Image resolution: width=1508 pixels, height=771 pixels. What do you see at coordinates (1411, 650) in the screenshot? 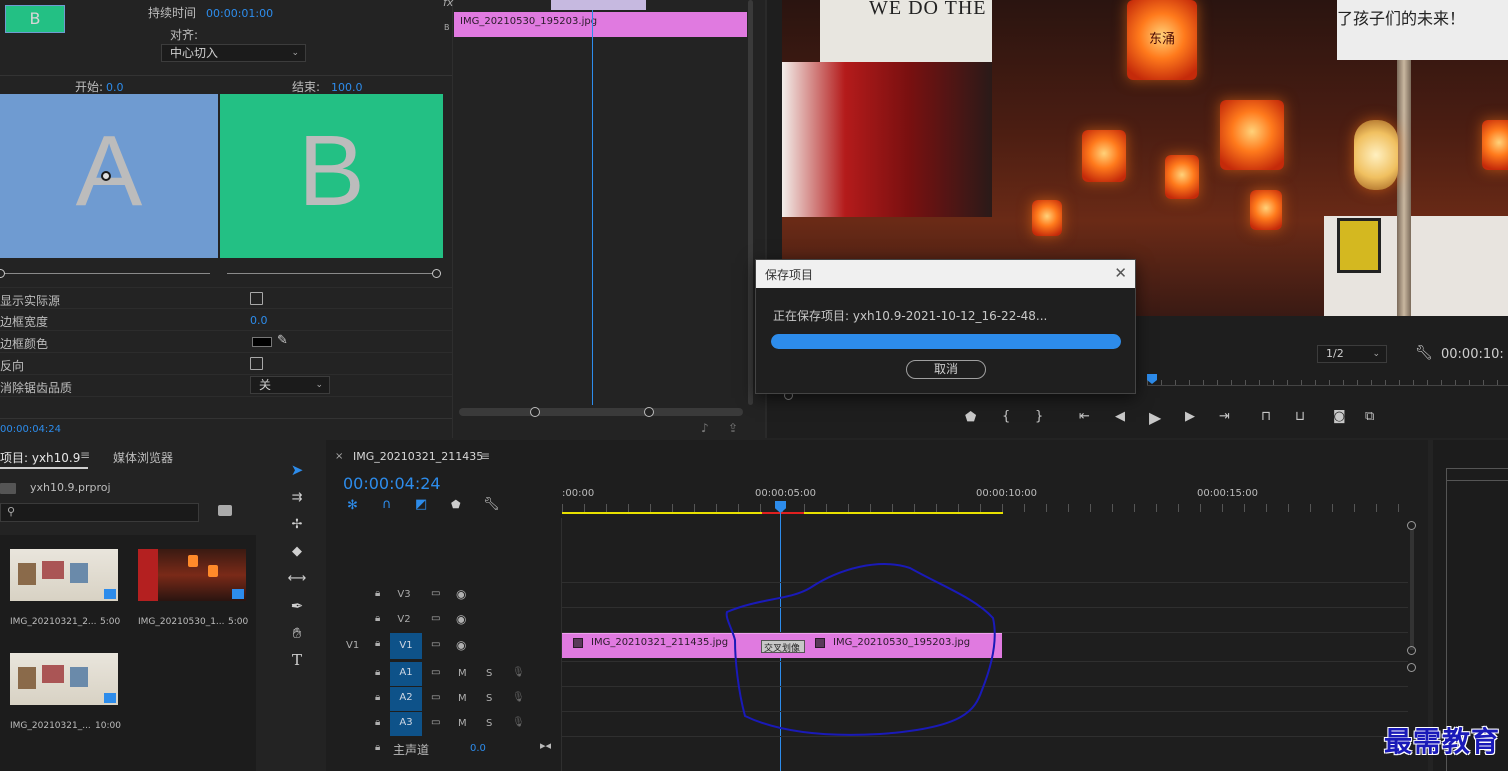
I see `timeline-vscroll-mid` at bounding box center [1411, 650].